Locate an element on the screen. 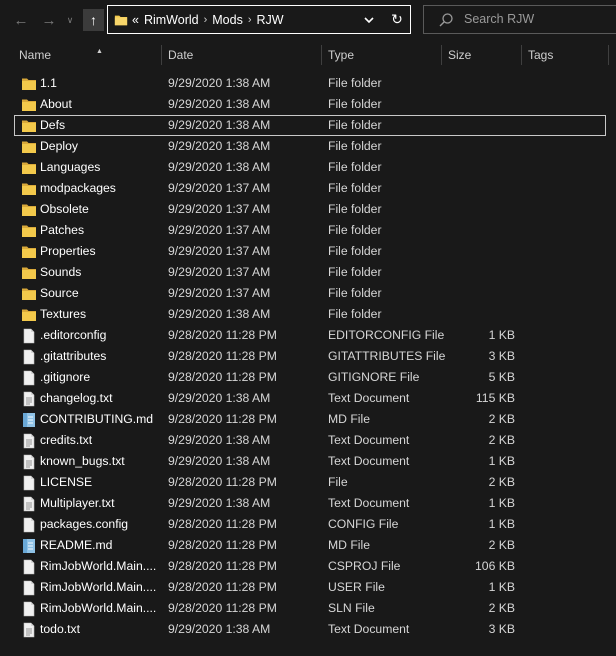 The height and width of the screenshot is (656, 616). column-header-type: Type is located at coordinates (381, 55).